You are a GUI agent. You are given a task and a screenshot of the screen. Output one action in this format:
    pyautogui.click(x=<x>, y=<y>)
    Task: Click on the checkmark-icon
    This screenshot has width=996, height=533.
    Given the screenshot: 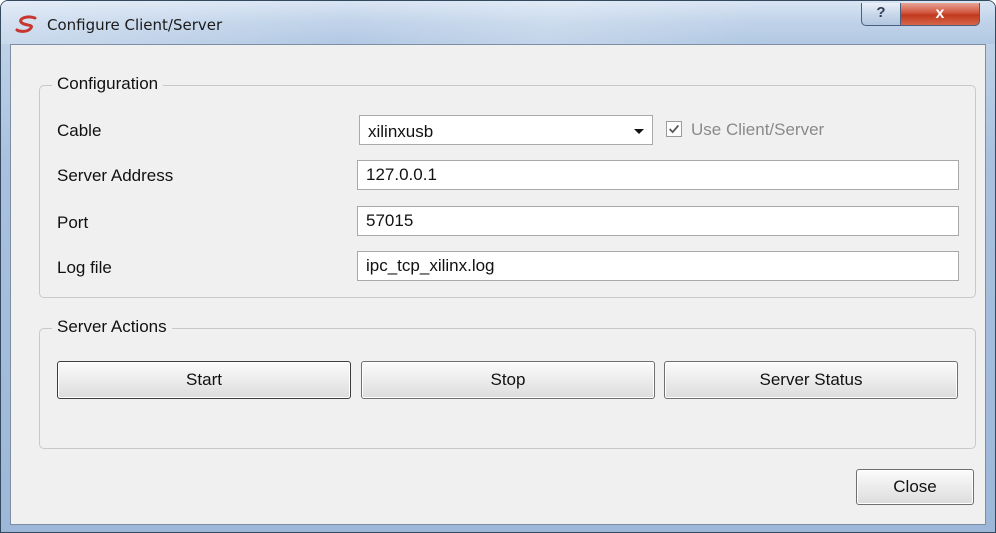 What is the action you would take?
    pyautogui.click(x=674, y=129)
    